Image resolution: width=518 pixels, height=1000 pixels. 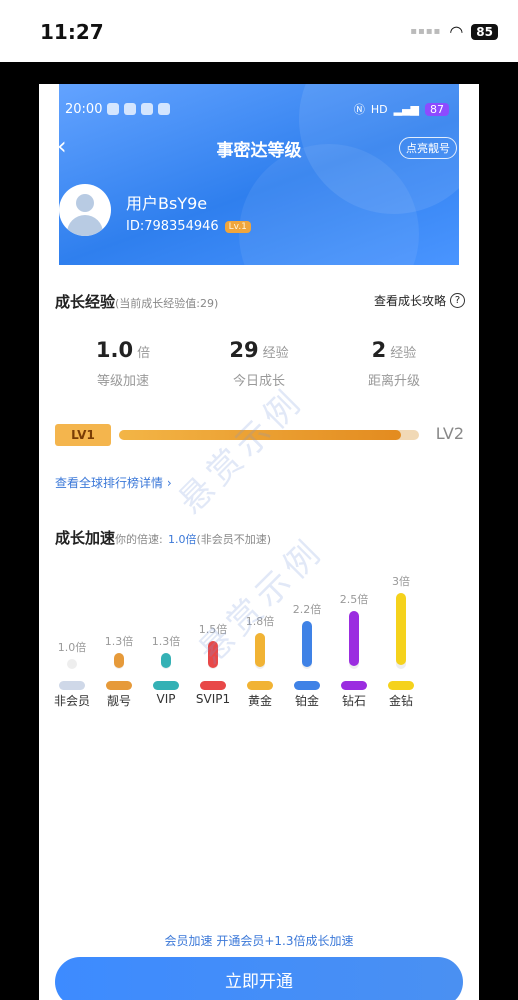 What do you see at coordinates (84, 109) in the screenshot?
I see `inner-time: 20:00` at bounding box center [84, 109].